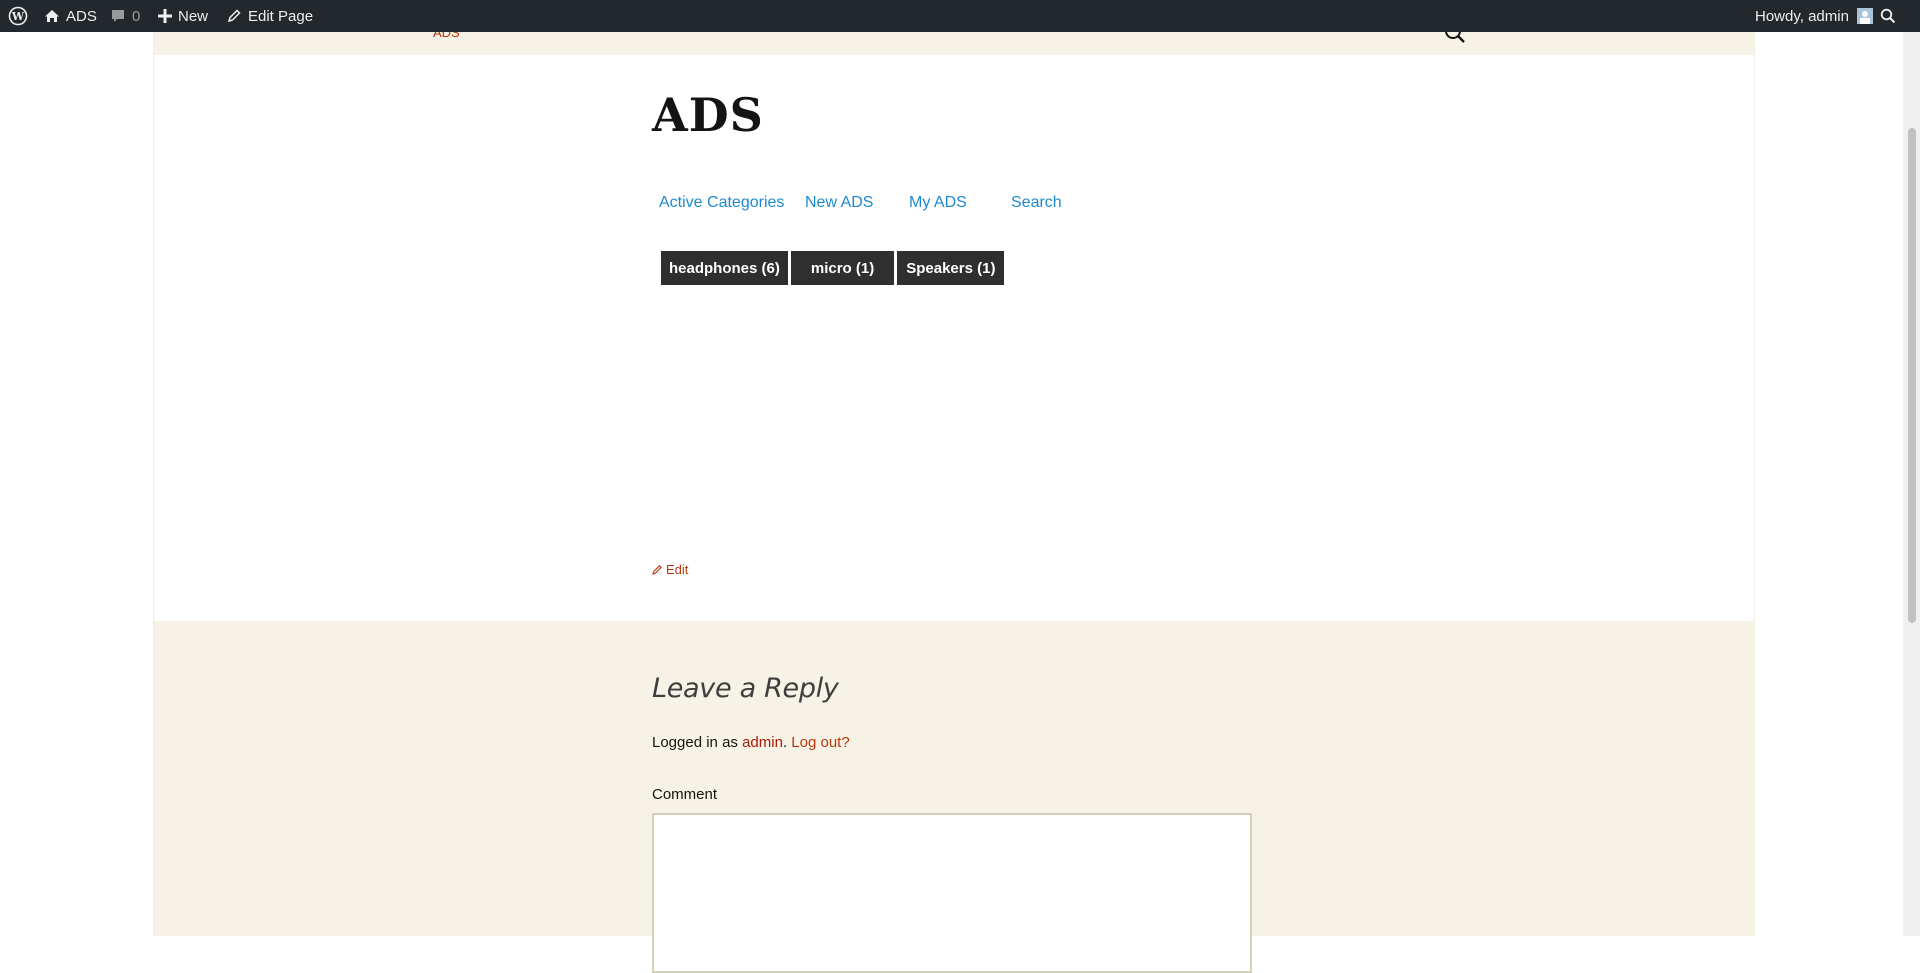  Describe the element at coordinates (165, 16) in the screenshot. I see `plus-icon` at that location.